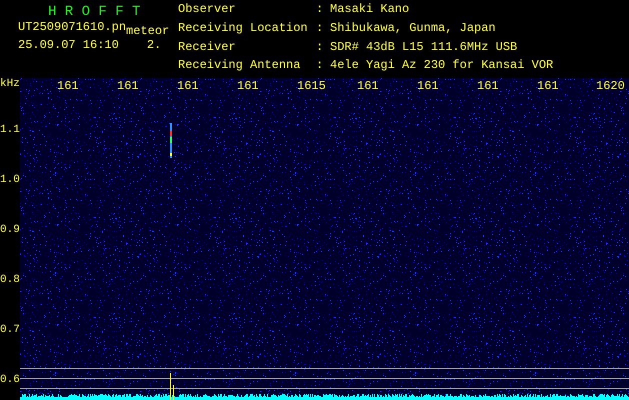 The height and width of the screenshot is (400, 629). I want to click on signal-spike-drawing, so click(172, 386).